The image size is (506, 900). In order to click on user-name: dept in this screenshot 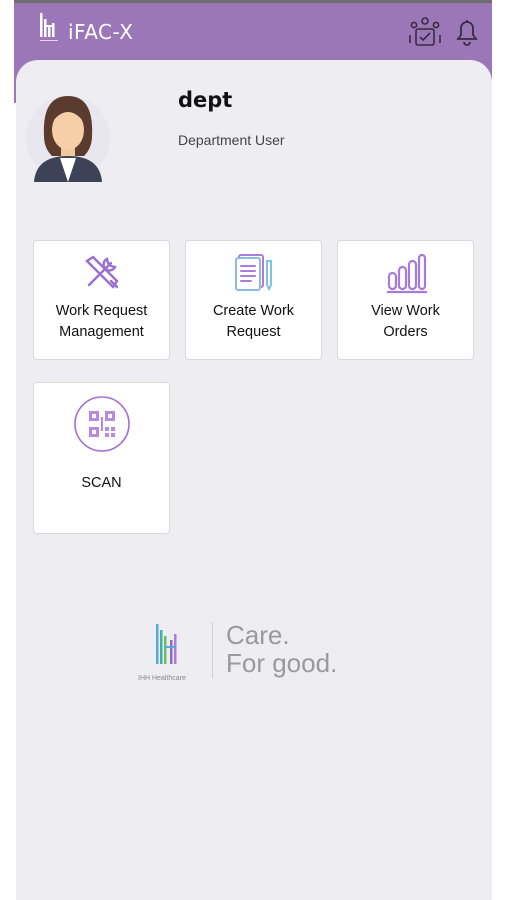, I will do `click(205, 100)`.